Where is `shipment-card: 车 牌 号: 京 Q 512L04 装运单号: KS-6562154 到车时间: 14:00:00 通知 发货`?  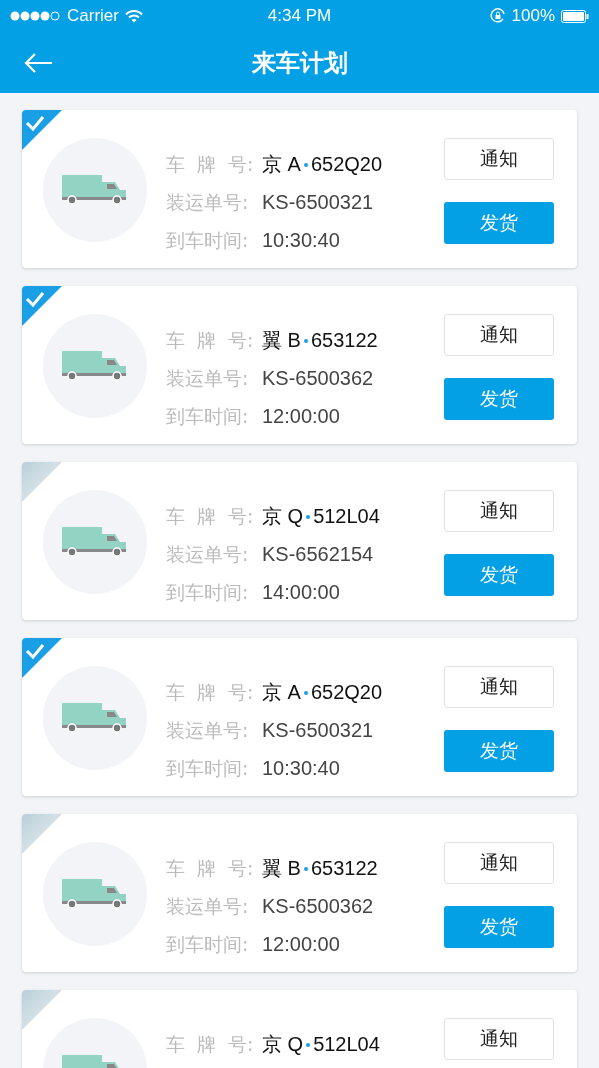
shipment-card: 车 牌 号: 京 Q 512L04 装运单号: KS-6562154 到车时间: 14:00:00 通知 发货 is located at coordinates (299, 541).